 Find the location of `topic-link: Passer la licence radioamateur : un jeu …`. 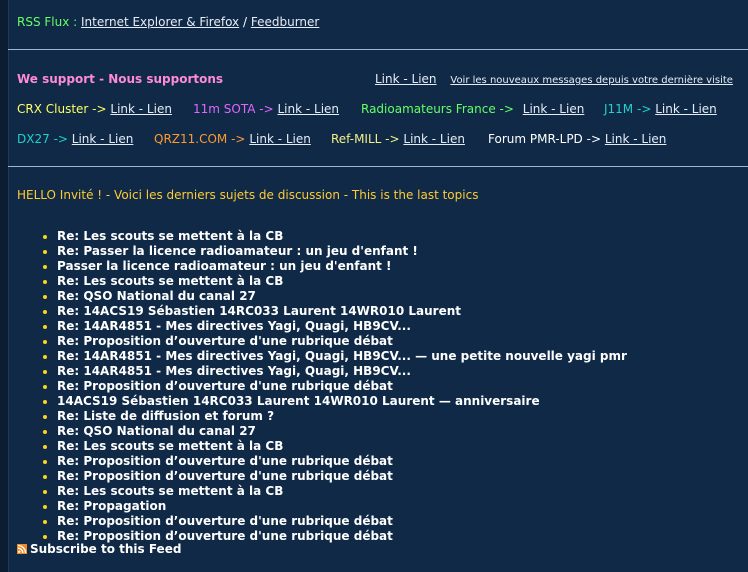

topic-link: Passer la licence radioamateur : un jeu … is located at coordinates (224, 266).